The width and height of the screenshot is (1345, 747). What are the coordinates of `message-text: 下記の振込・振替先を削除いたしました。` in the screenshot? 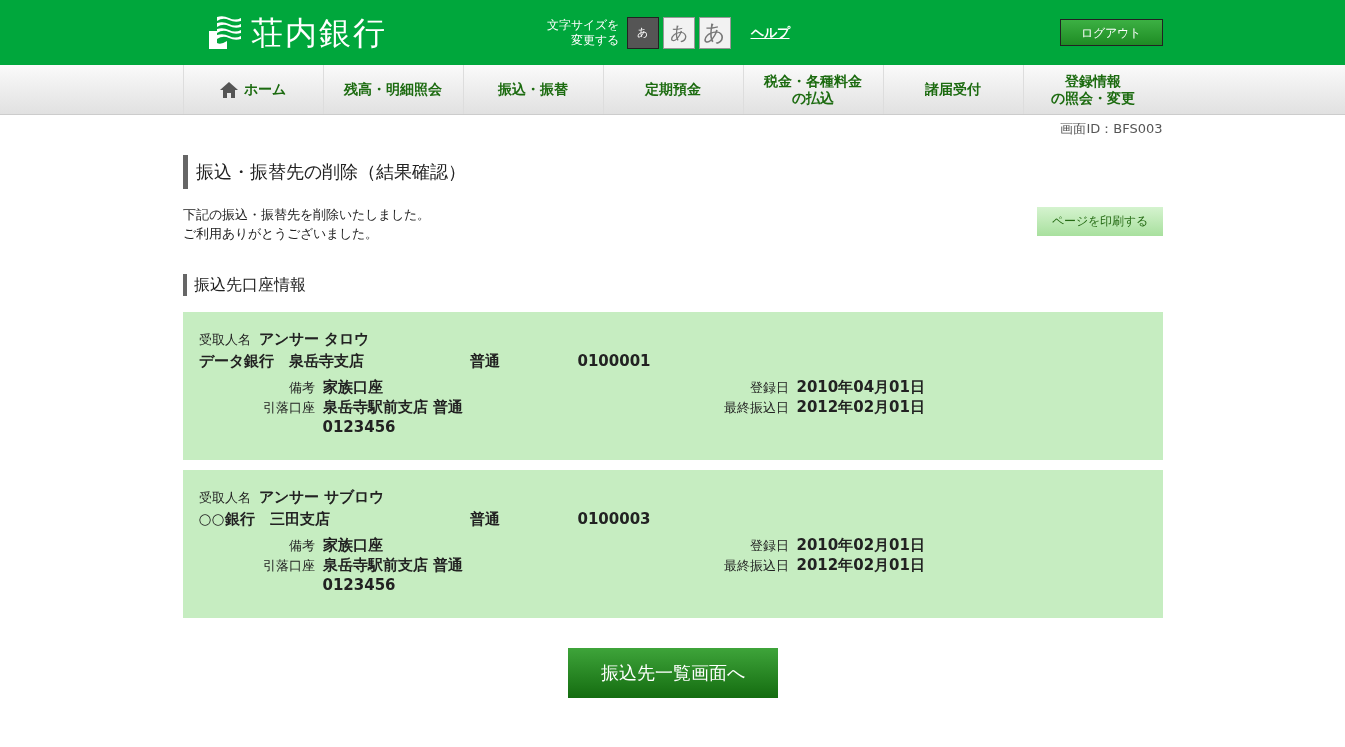 It's located at (306, 214).